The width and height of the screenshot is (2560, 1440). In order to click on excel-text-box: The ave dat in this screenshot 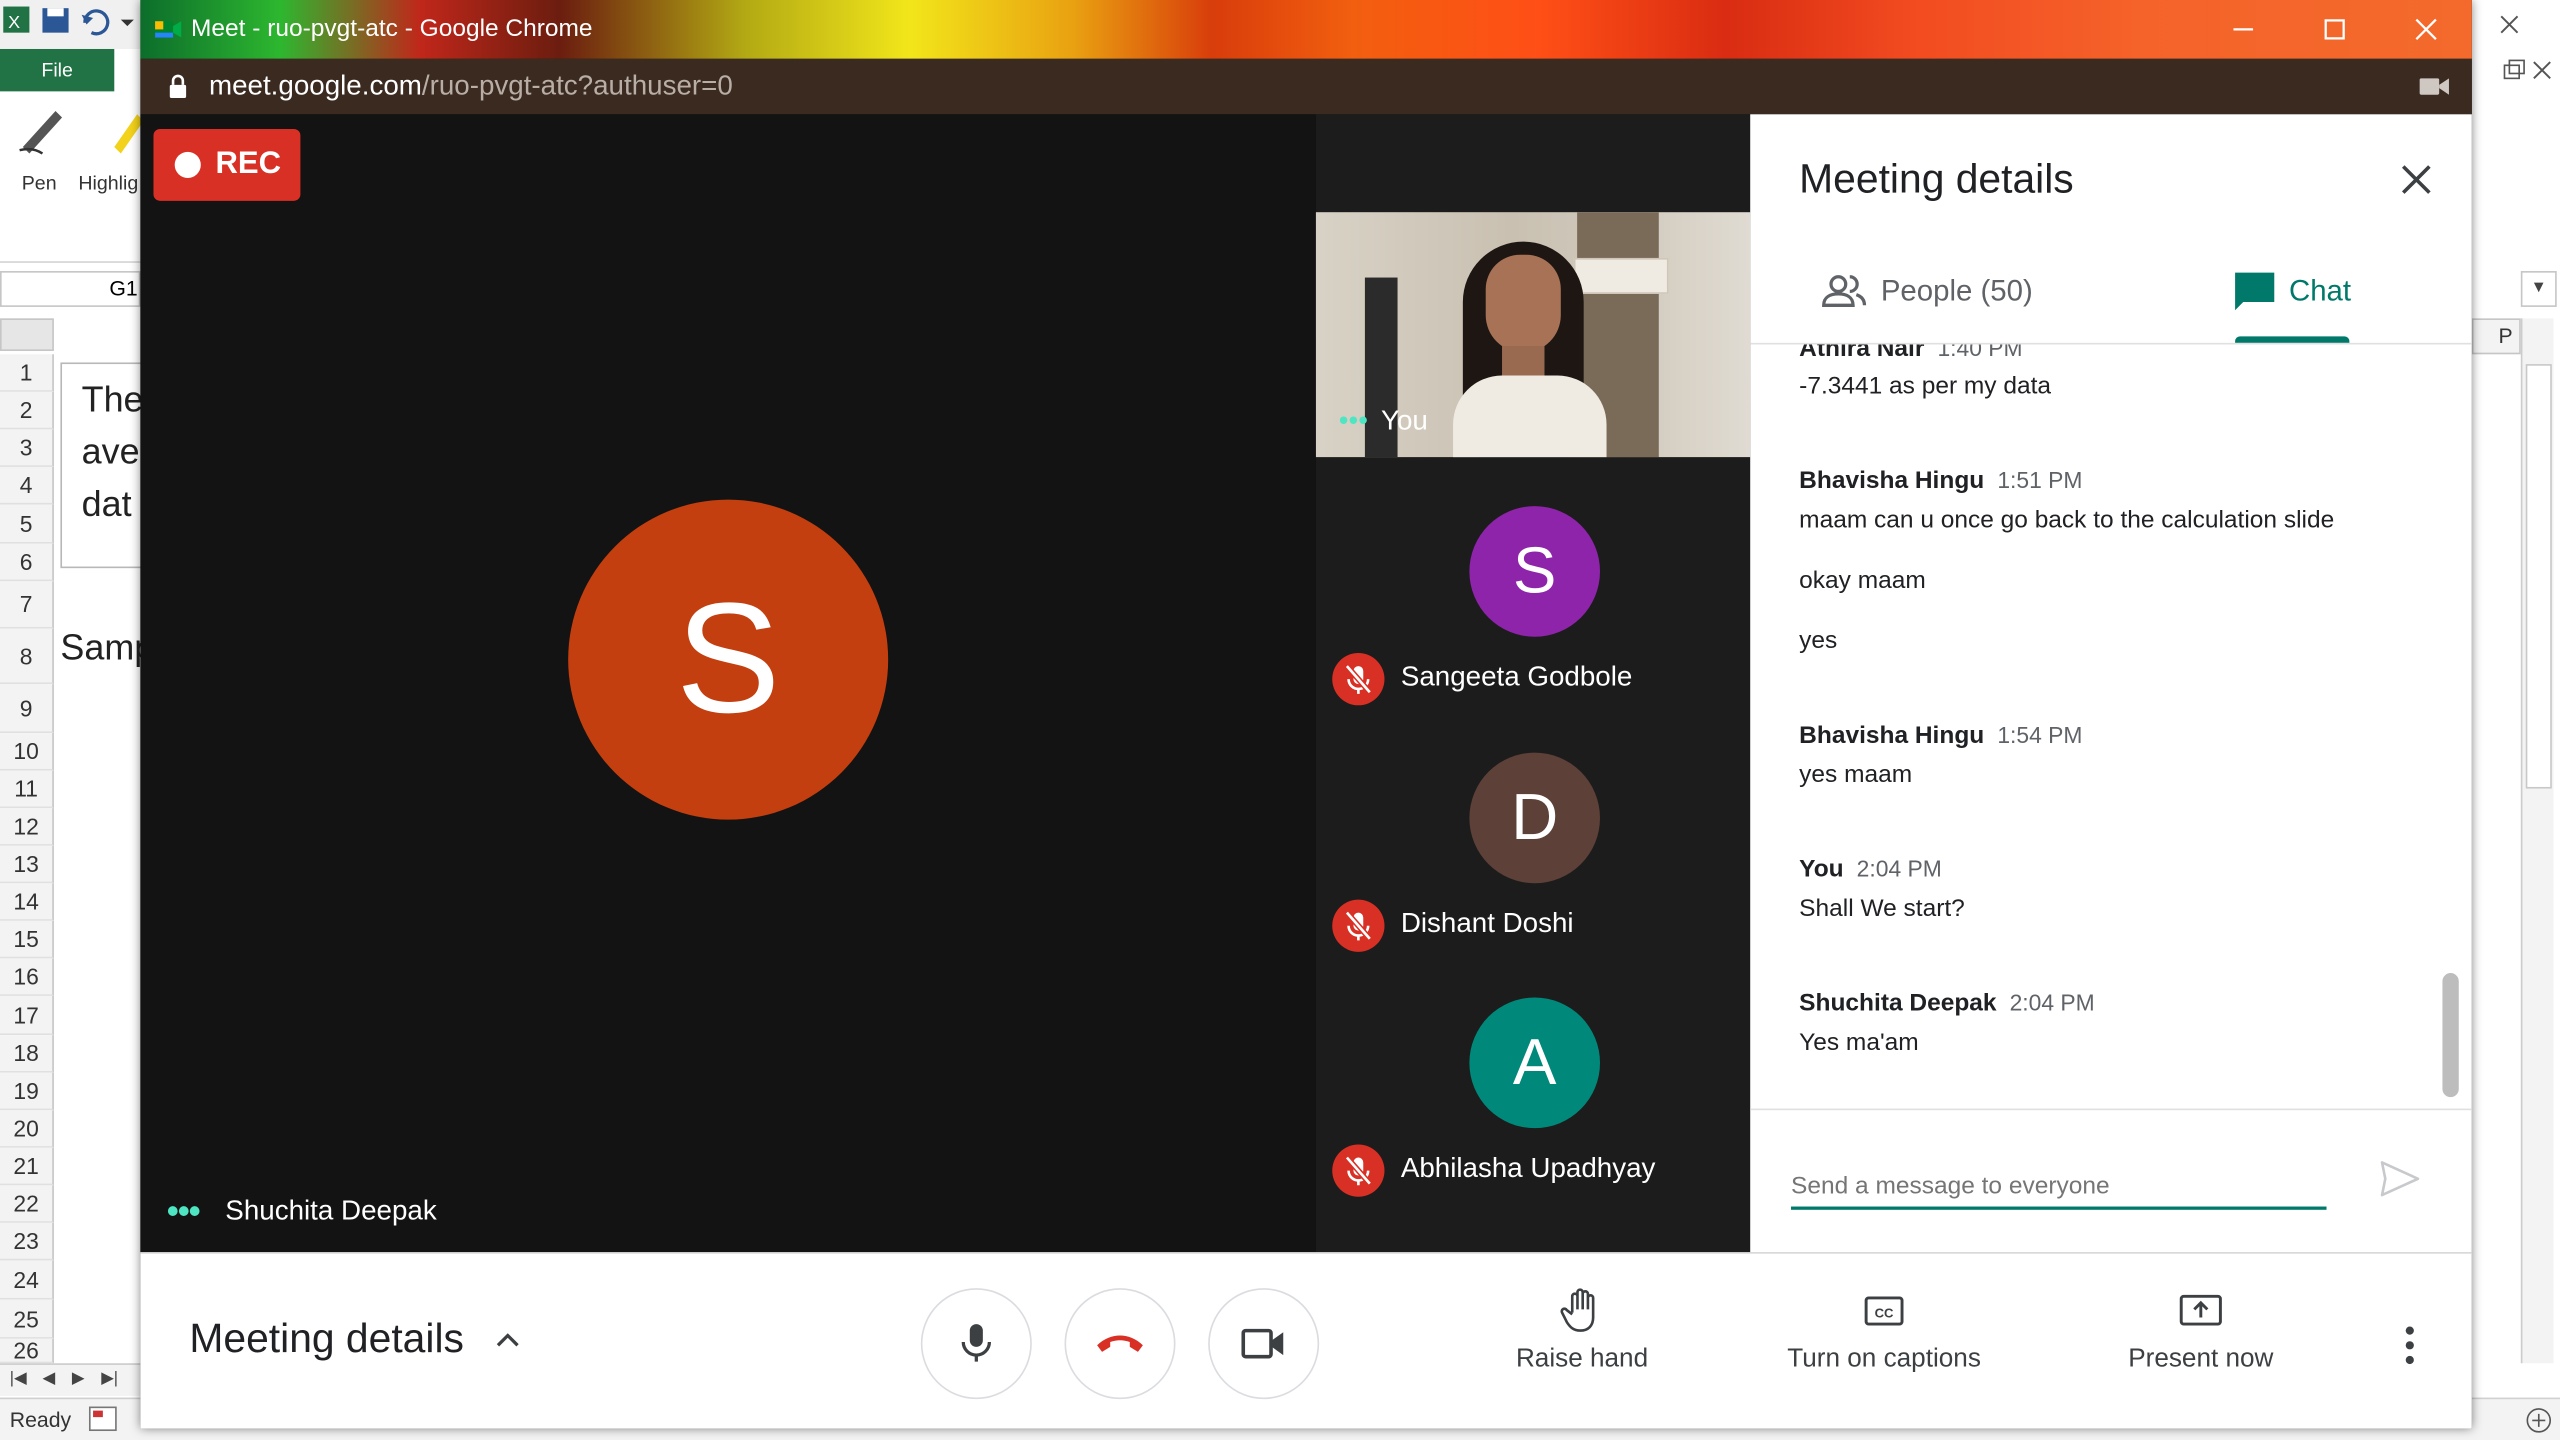, I will do `click(103, 465)`.